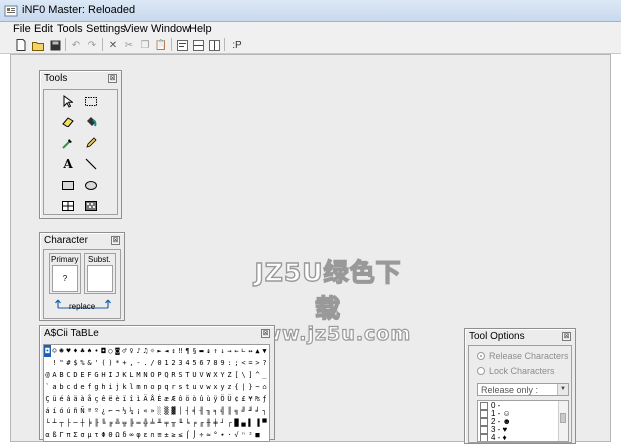 The image size is (621, 448). What do you see at coordinates (222, 387) in the screenshot?
I see `ascii-cell: y` at bounding box center [222, 387].